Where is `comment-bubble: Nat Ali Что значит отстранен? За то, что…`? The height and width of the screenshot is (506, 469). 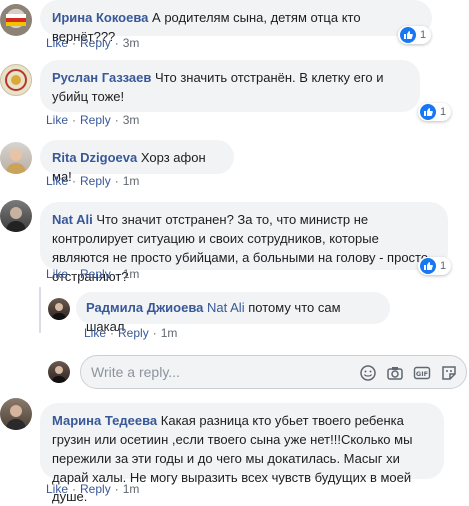
comment-bubble: Nat Ali Что значит отстранен? За то, что… is located at coordinates (244, 243).